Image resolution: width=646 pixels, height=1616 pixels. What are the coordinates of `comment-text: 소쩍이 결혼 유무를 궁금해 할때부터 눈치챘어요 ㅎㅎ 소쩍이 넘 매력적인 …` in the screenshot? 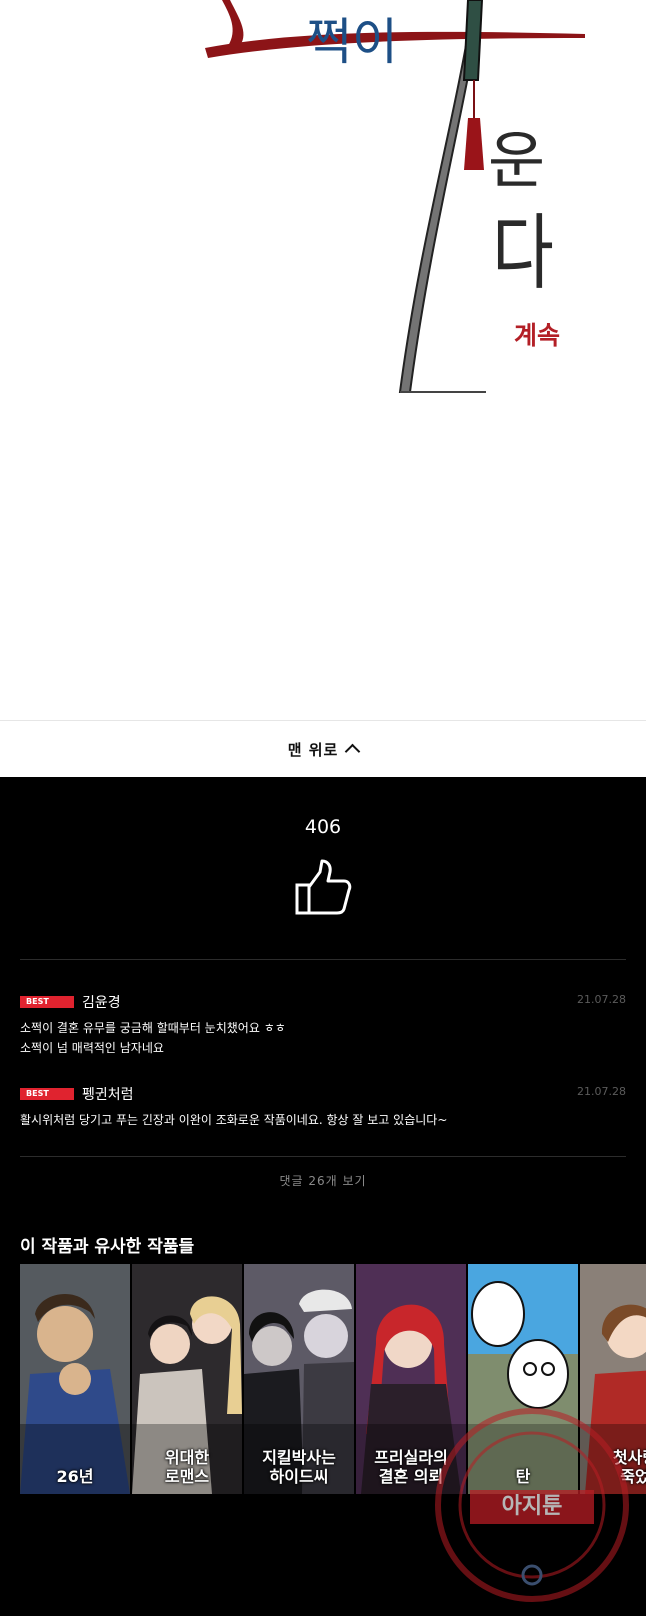 It's located at (323, 1038).